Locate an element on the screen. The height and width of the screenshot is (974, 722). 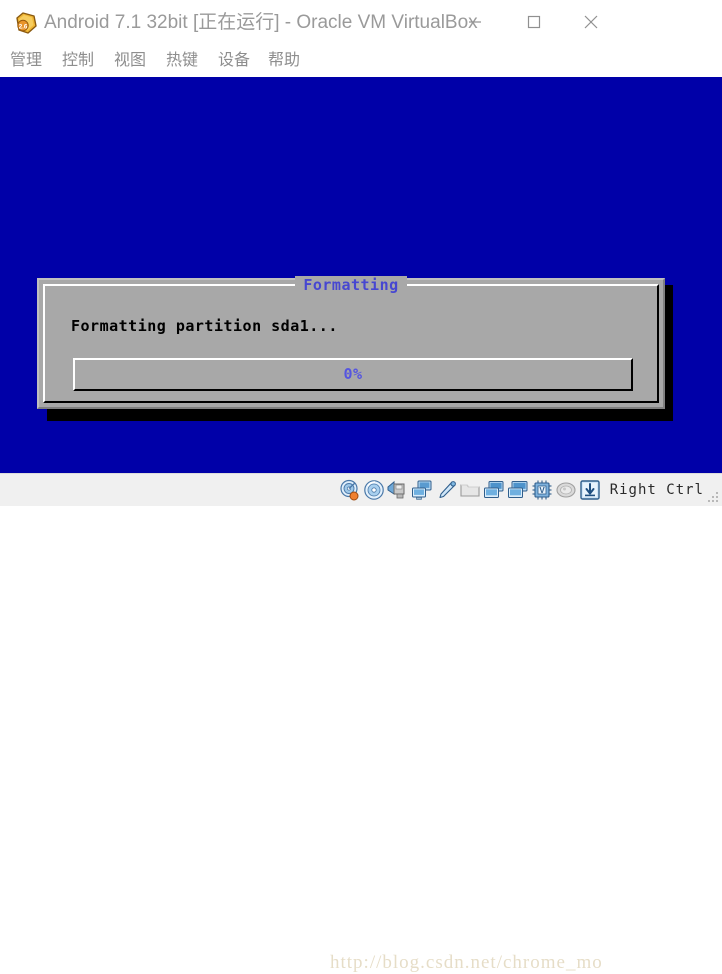
menu-item-control: 控制 is located at coordinates (78, 61).